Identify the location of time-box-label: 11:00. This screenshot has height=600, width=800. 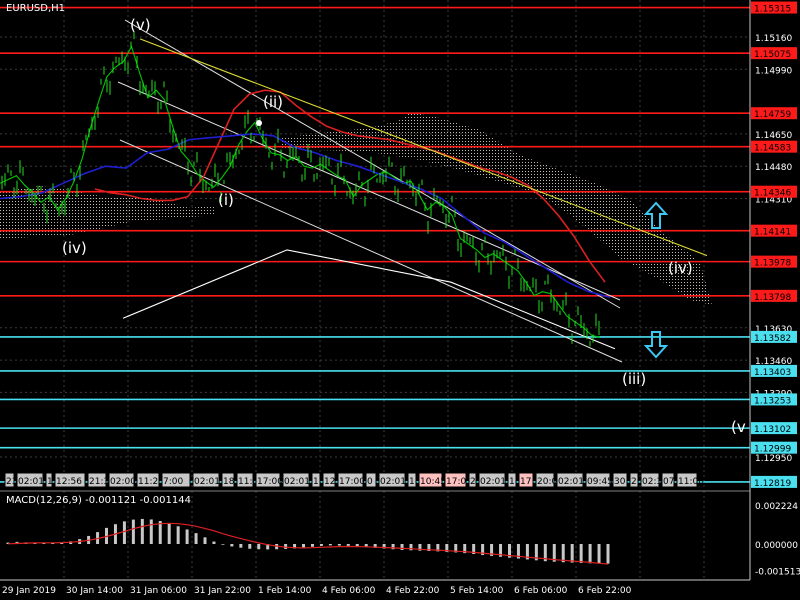
(691, 482).